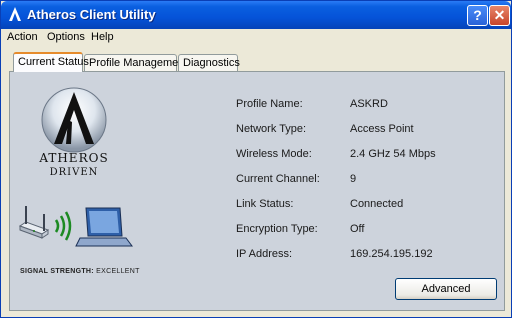  I want to click on atheros-driven-logo: ATHEROS DRIVEN, so click(73, 132).